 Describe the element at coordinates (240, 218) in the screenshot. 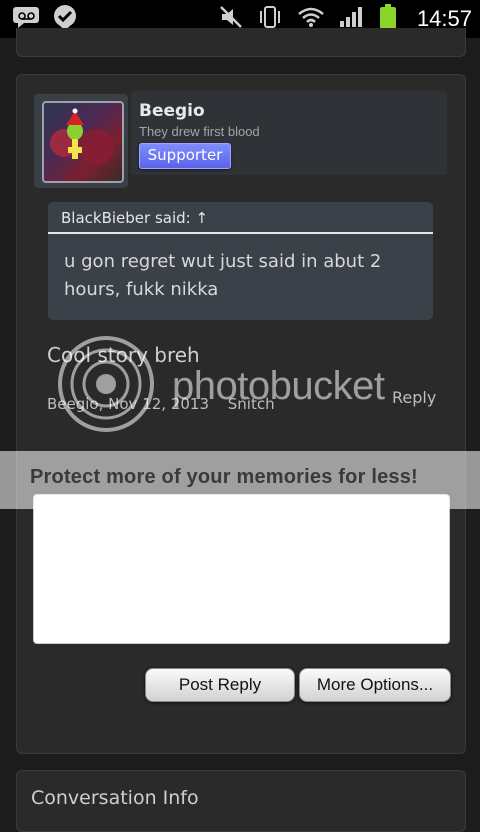

I see `quote-header: BlackBieber said: ↑` at that location.